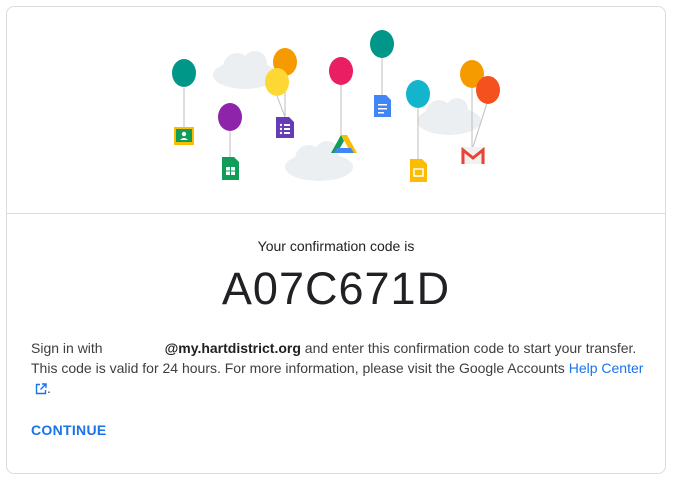 This screenshot has height=482, width=674. Describe the element at coordinates (277, 82) in the screenshot. I see `balloon-yellow` at that location.